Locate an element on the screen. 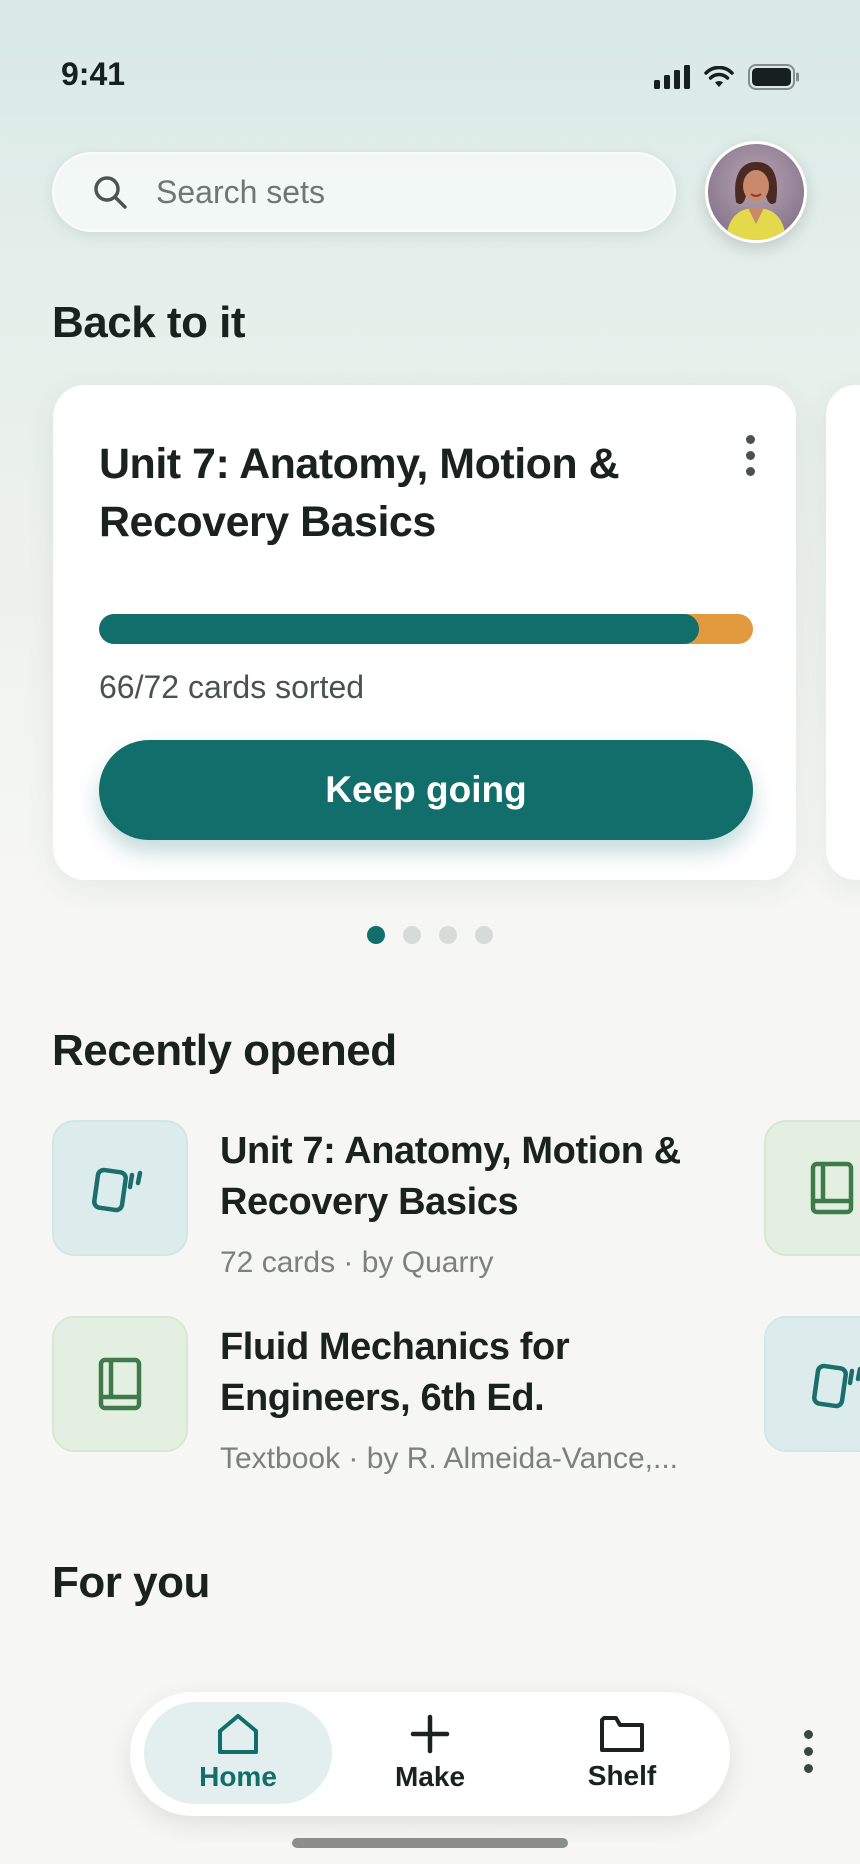 The width and height of the screenshot is (860, 1864). tab-label: Shelf is located at coordinates (622, 1775).